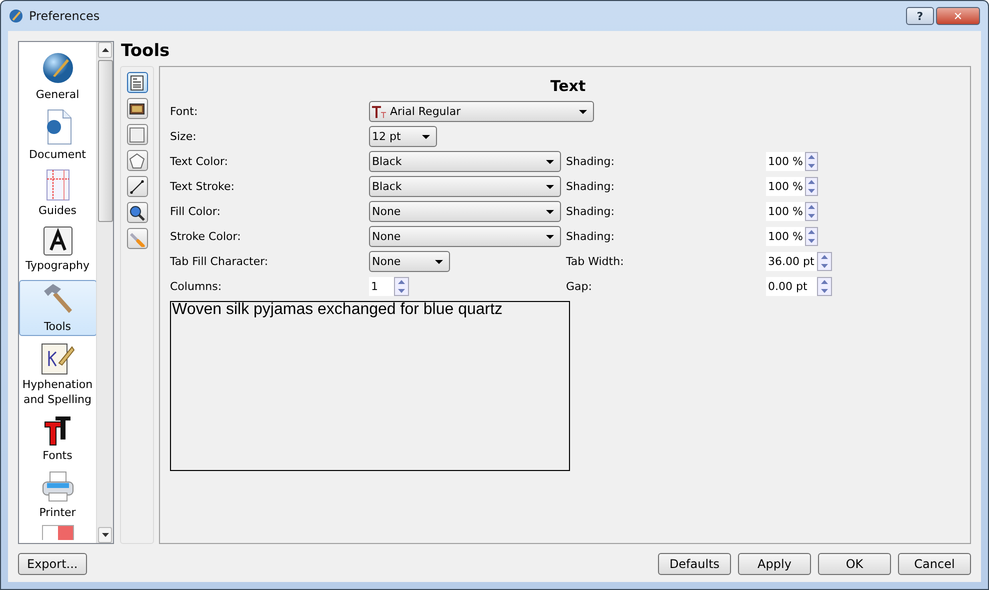  I want to click on text-preview: Woven silk pyjamas exchanged for blue quartz, so click(370, 386).